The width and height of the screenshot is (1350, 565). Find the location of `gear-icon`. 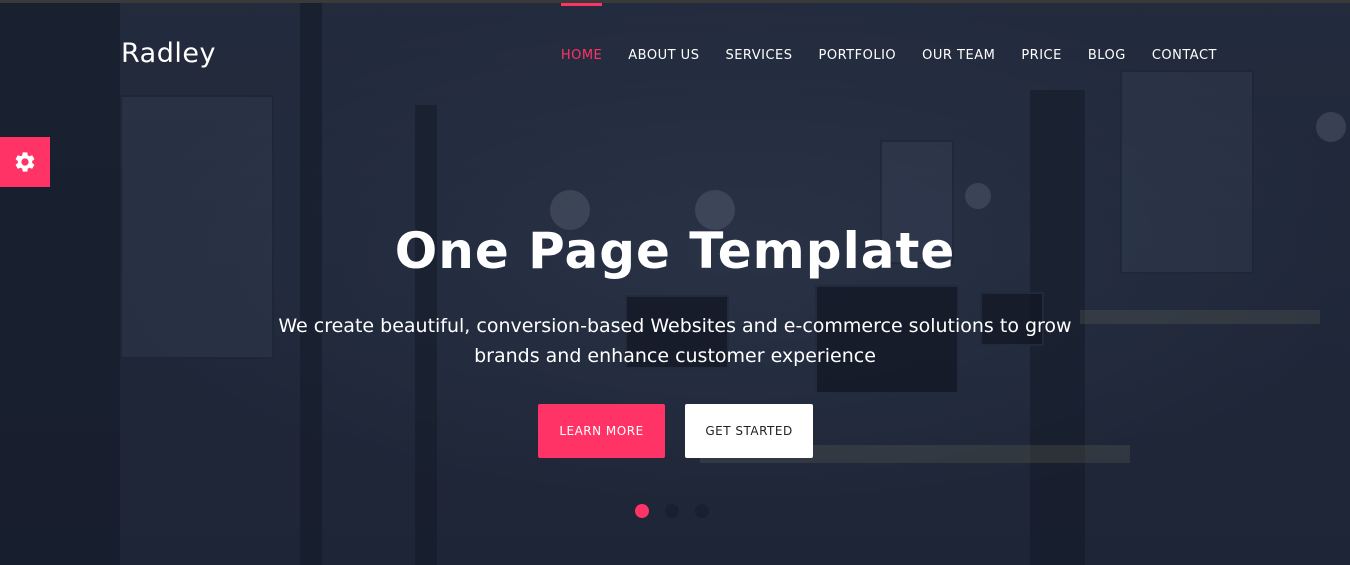

gear-icon is located at coordinates (25, 162).